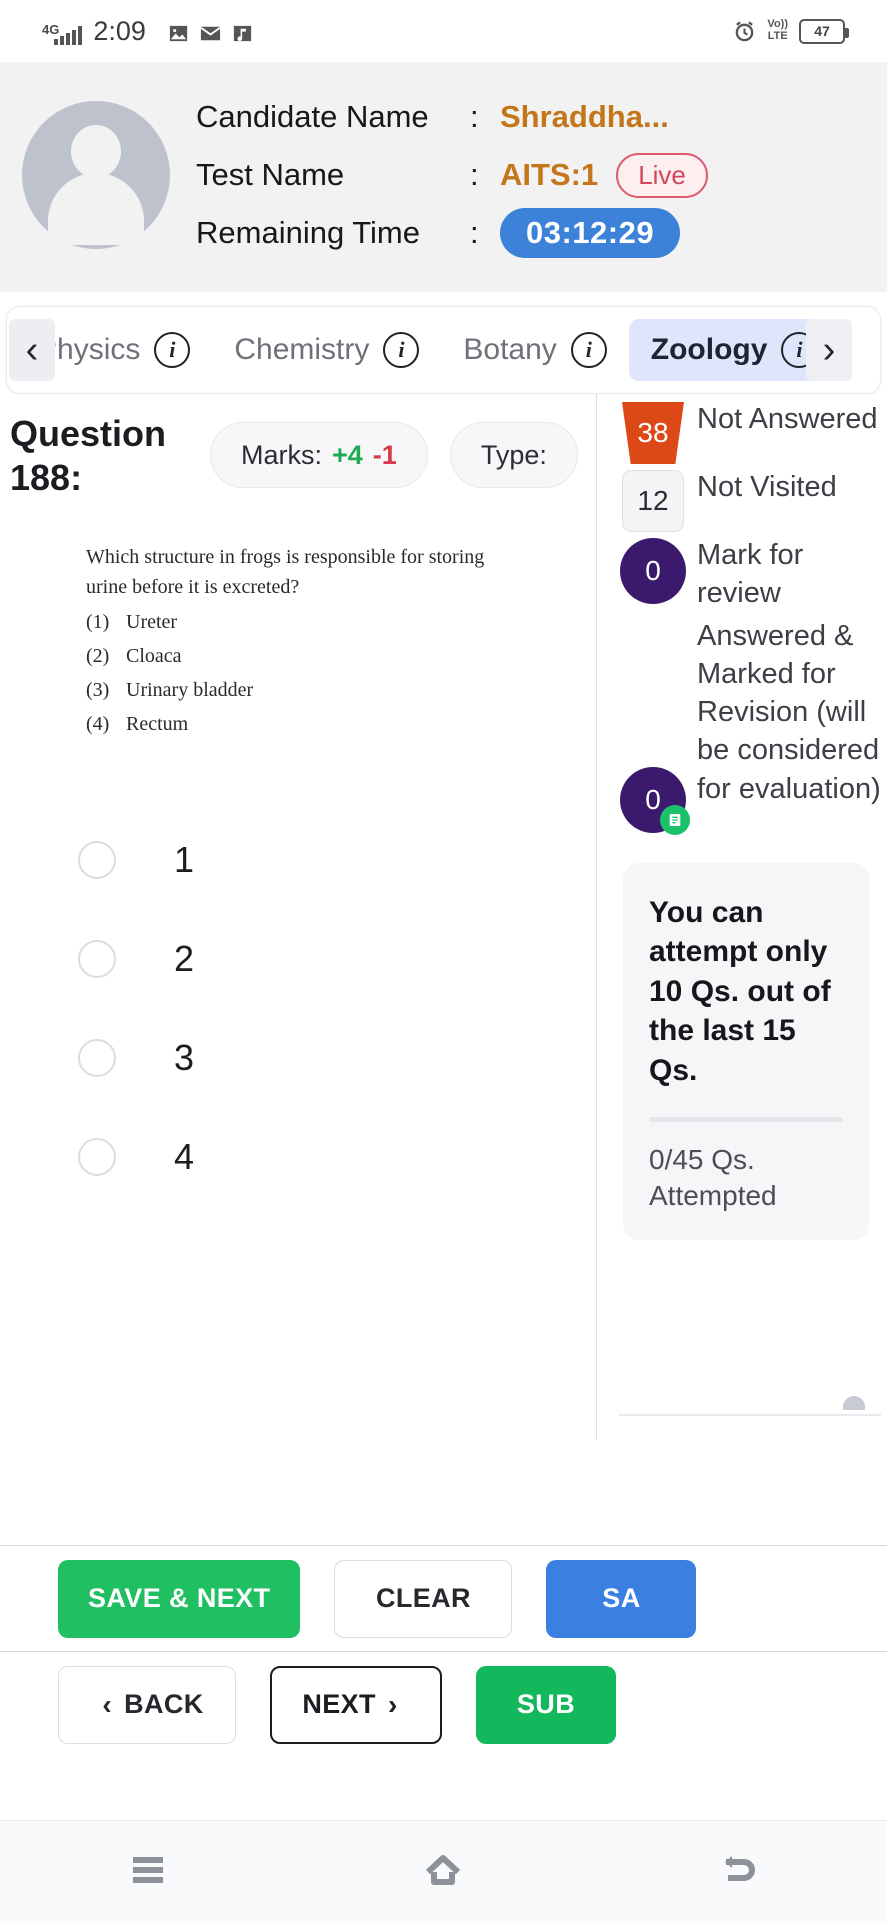 Image resolution: width=887 pixels, height=1923 pixels. What do you see at coordinates (854, 1403) in the screenshot?
I see `sidebar-scrollbar-thumb` at bounding box center [854, 1403].